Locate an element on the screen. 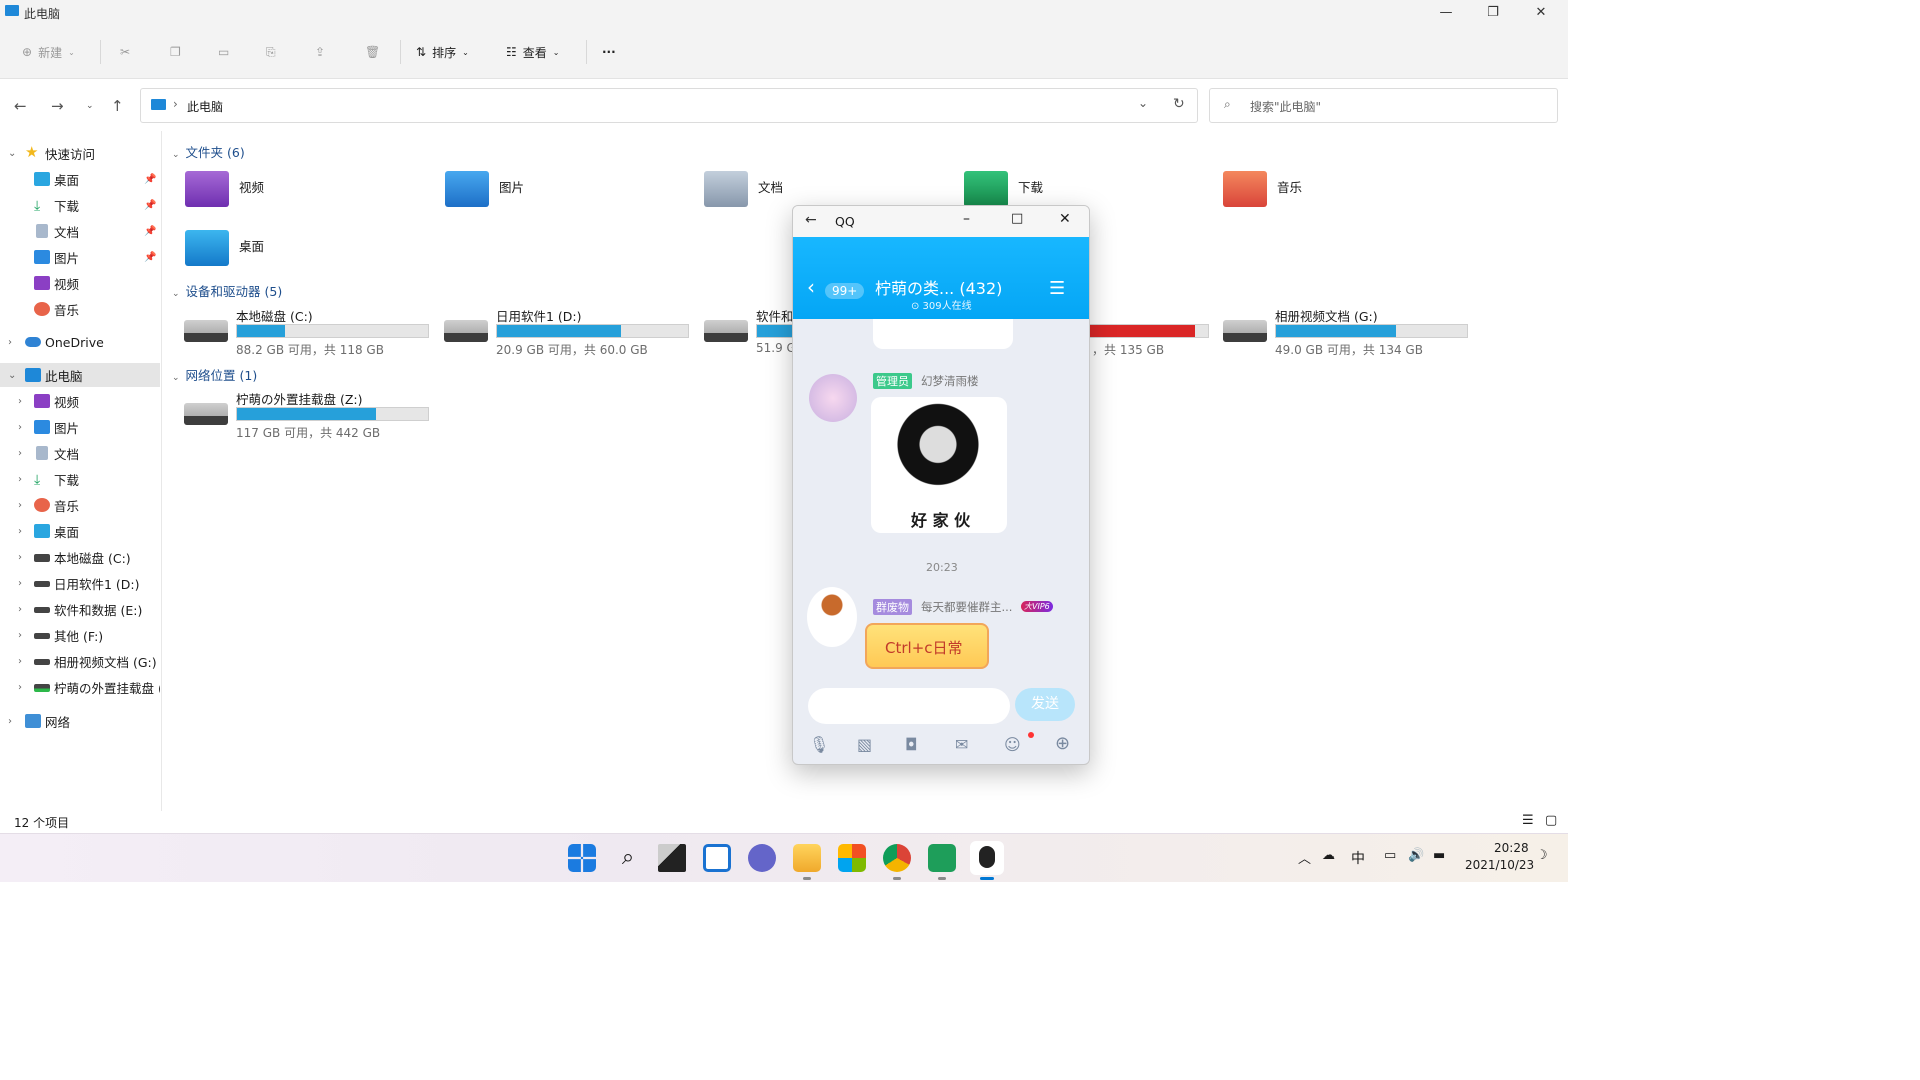 The height and width of the screenshot is (1080, 1920). camera-icon: ◘ is located at coordinates (911, 744).